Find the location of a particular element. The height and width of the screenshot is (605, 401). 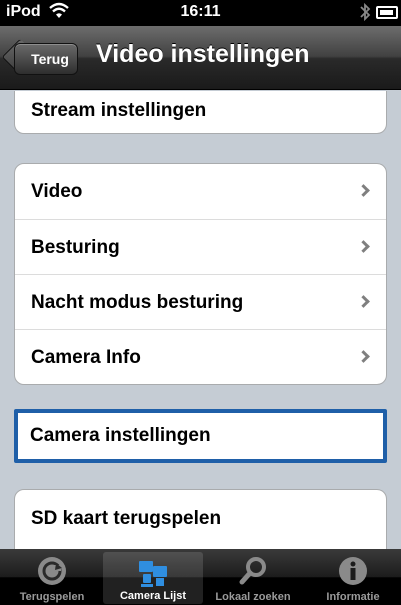

sd-playback-group: SD kaart terugspelen is located at coordinates (200, 519).